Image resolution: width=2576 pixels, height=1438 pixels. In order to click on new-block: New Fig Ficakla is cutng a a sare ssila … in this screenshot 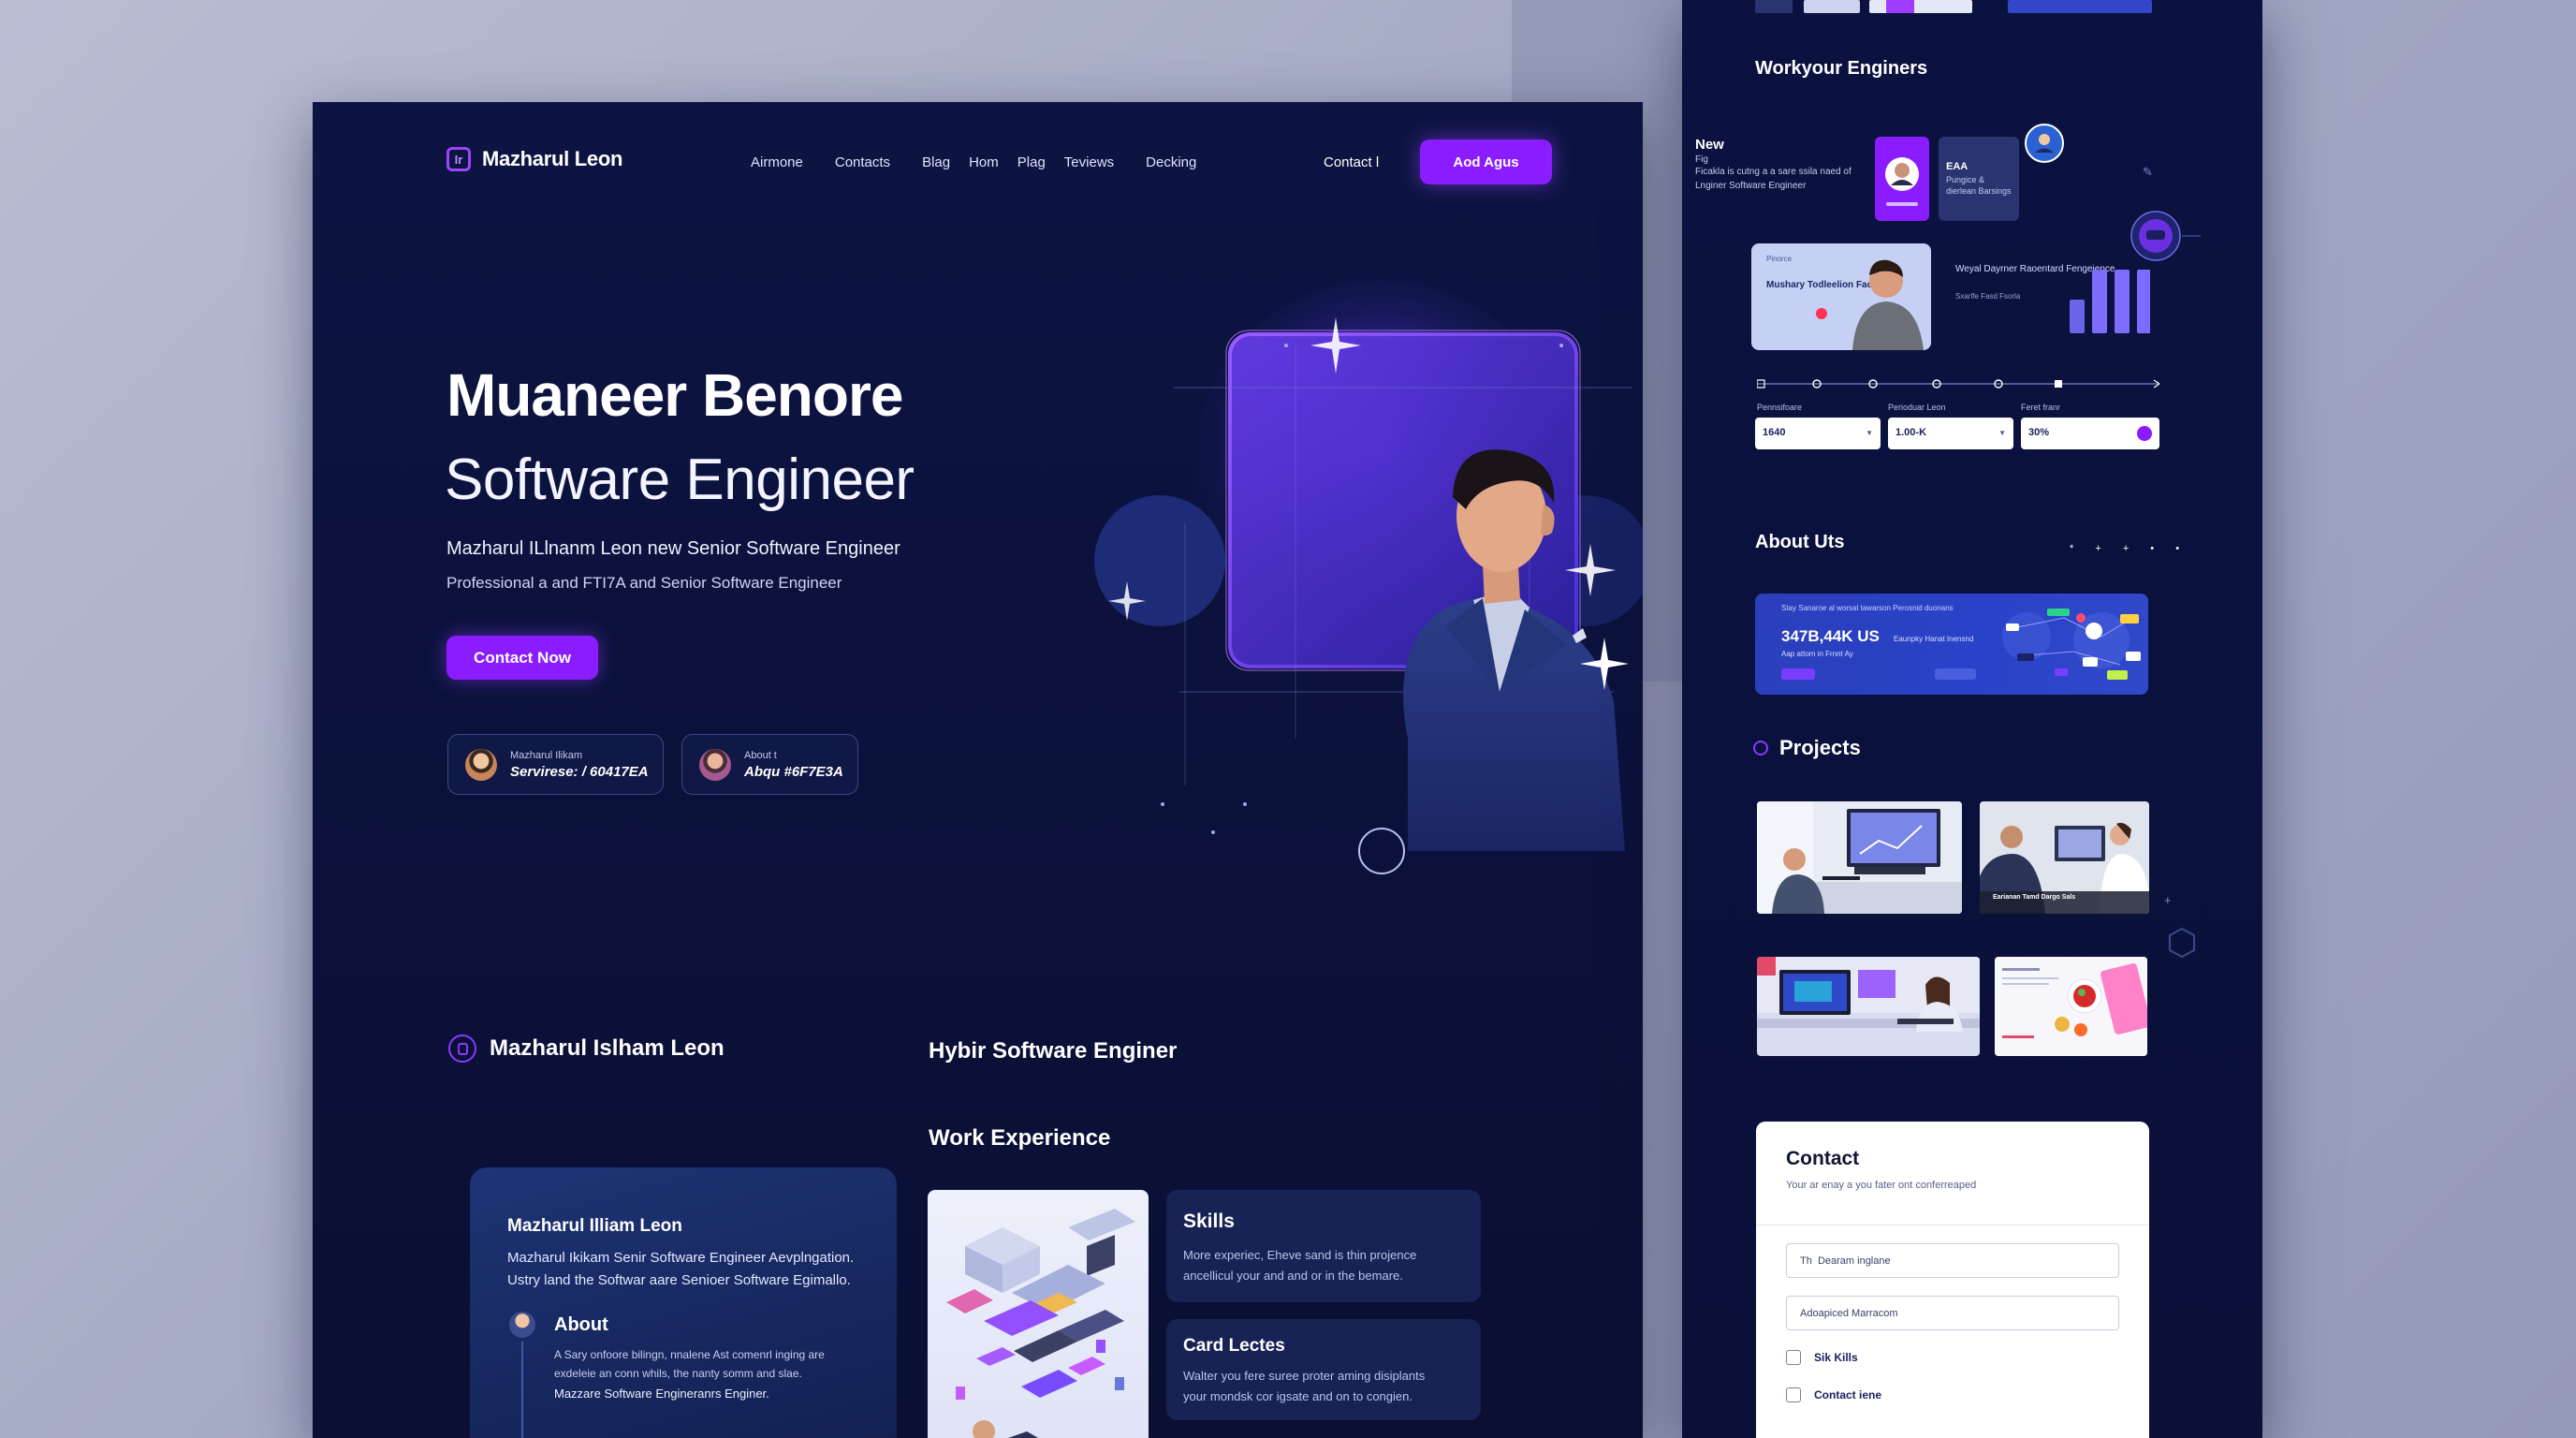, I will do `click(1784, 165)`.